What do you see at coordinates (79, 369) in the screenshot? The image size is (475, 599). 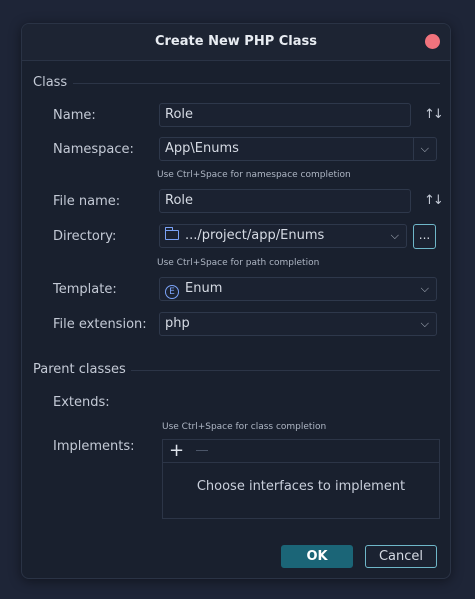 I see `section-parent-classes-label: Parent classes` at bounding box center [79, 369].